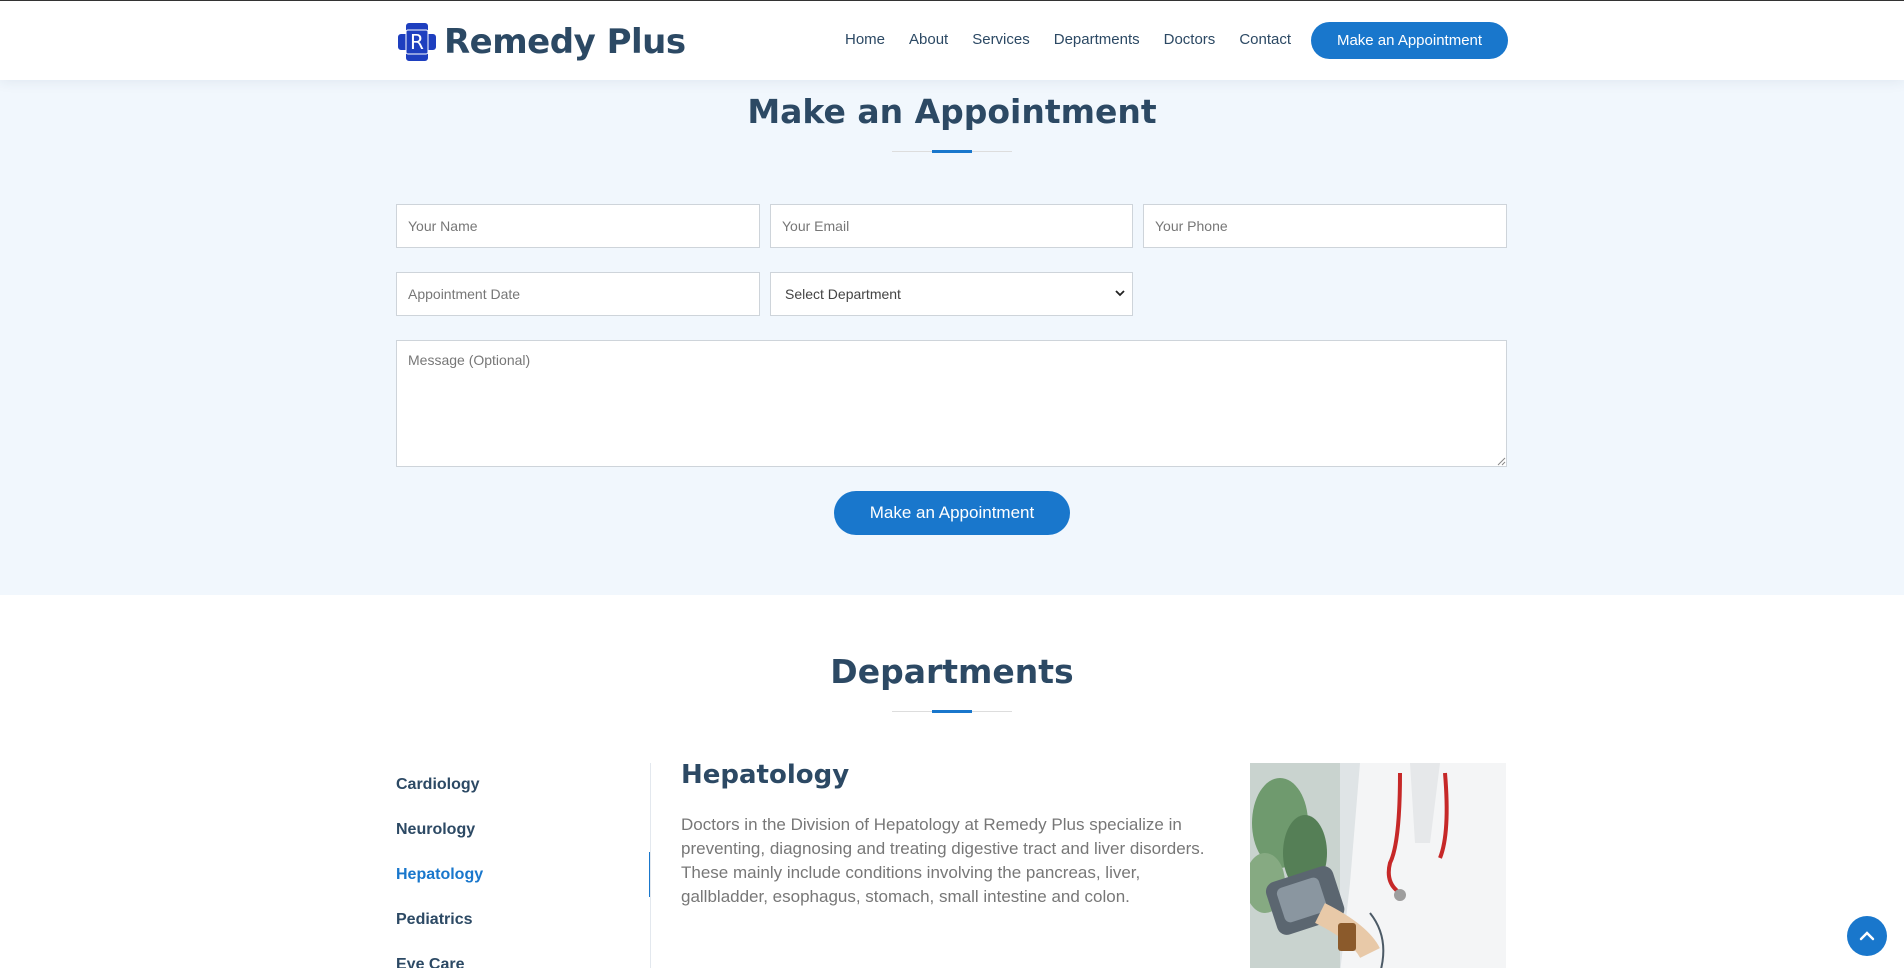 The image size is (1904, 968). What do you see at coordinates (650, 865) in the screenshot?
I see `tabs-divider` at bounding box center [650, 865].